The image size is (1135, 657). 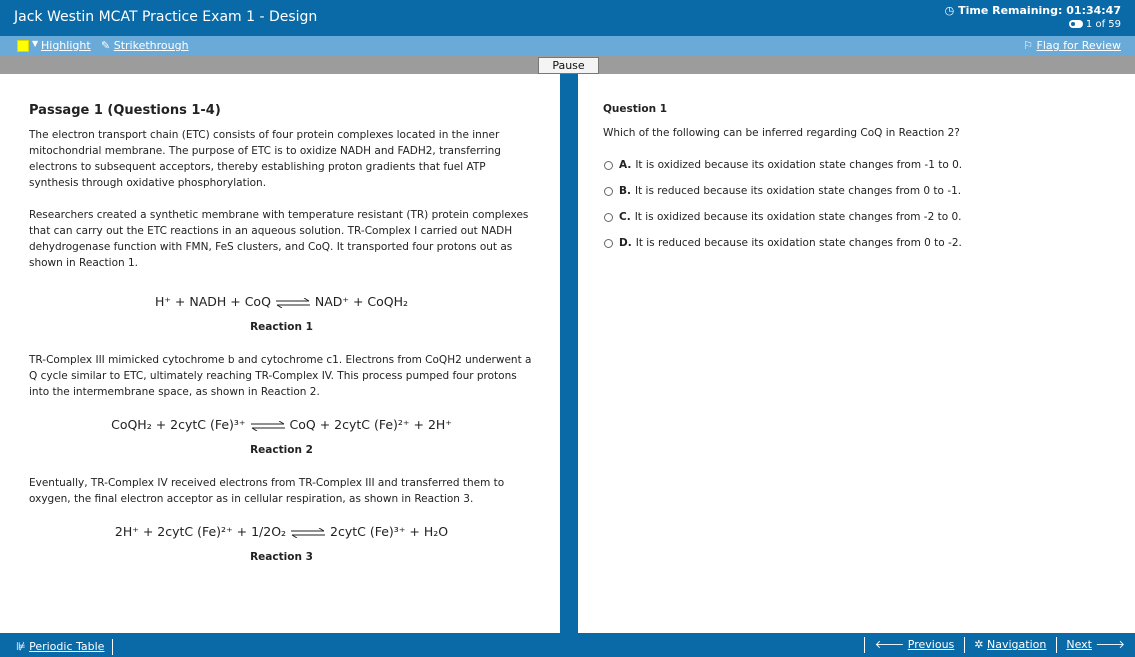 I want to click on pencil-icon: ✎, so click(x=106, y=45).